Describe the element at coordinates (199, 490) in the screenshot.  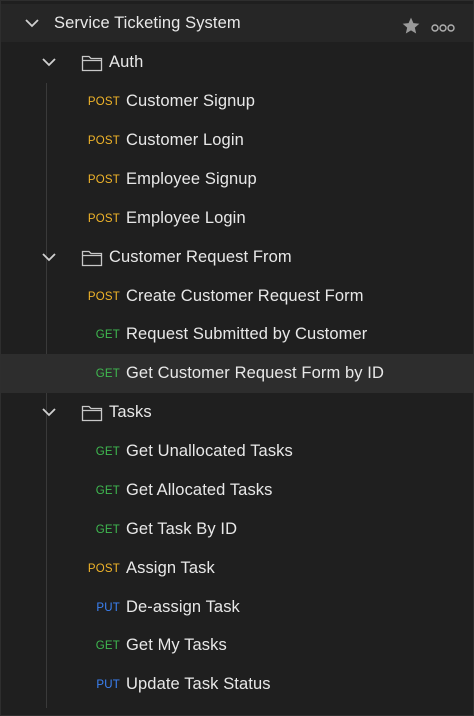
I see `request-name: Get Allocated Tasks` at that location.